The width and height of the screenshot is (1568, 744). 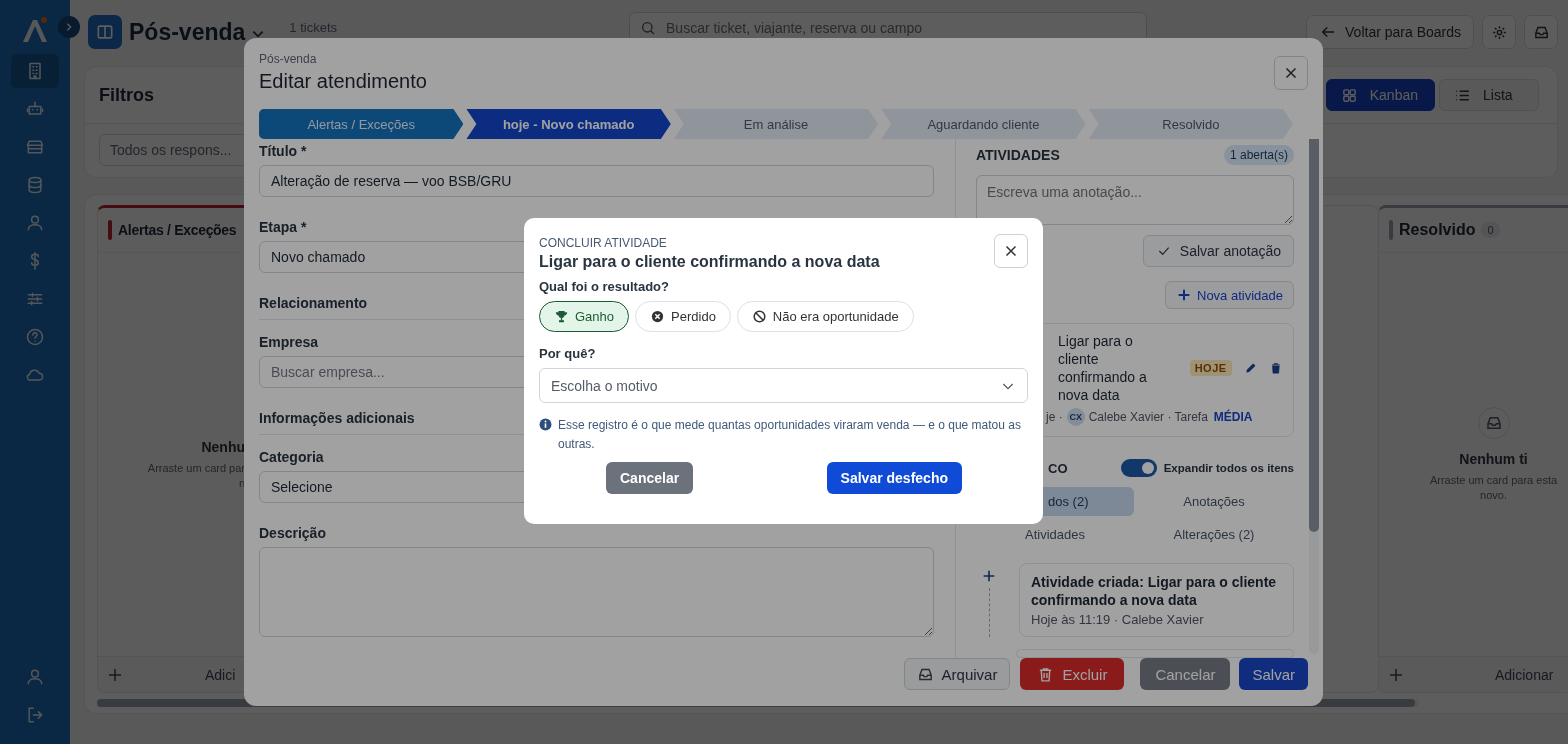 What do you see at coordinates (1258, 155) in the screenshot?
I see `open-count-badge: 1 aberta(s)` at bounding box center [1258, 155].